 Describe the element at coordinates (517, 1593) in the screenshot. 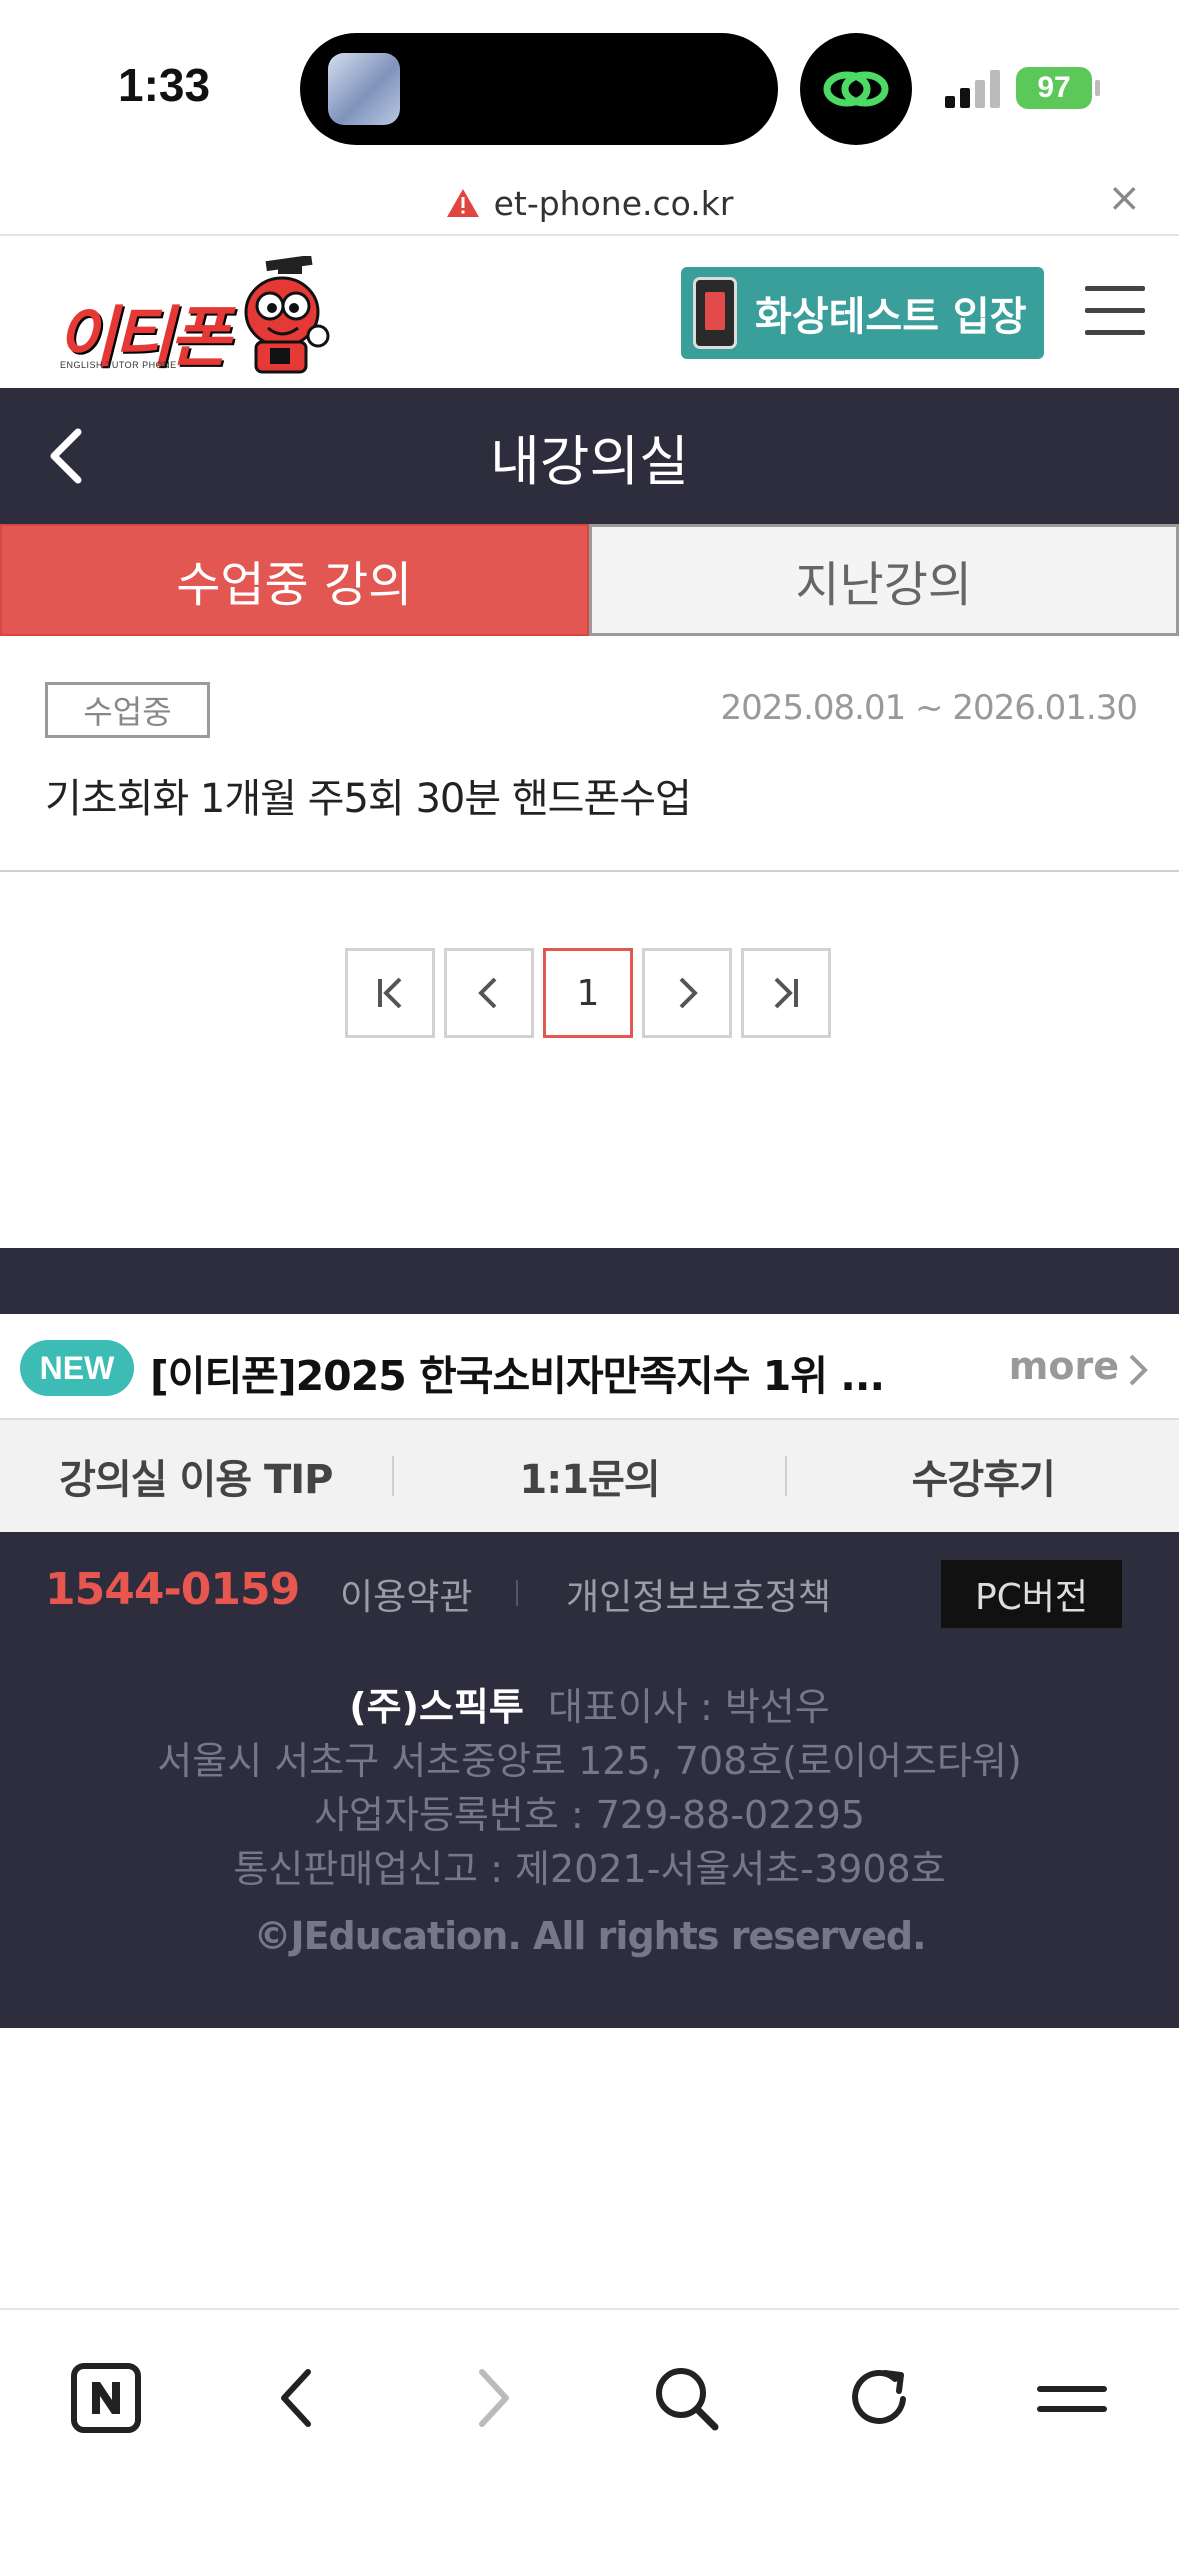

I see `divider` at that location.